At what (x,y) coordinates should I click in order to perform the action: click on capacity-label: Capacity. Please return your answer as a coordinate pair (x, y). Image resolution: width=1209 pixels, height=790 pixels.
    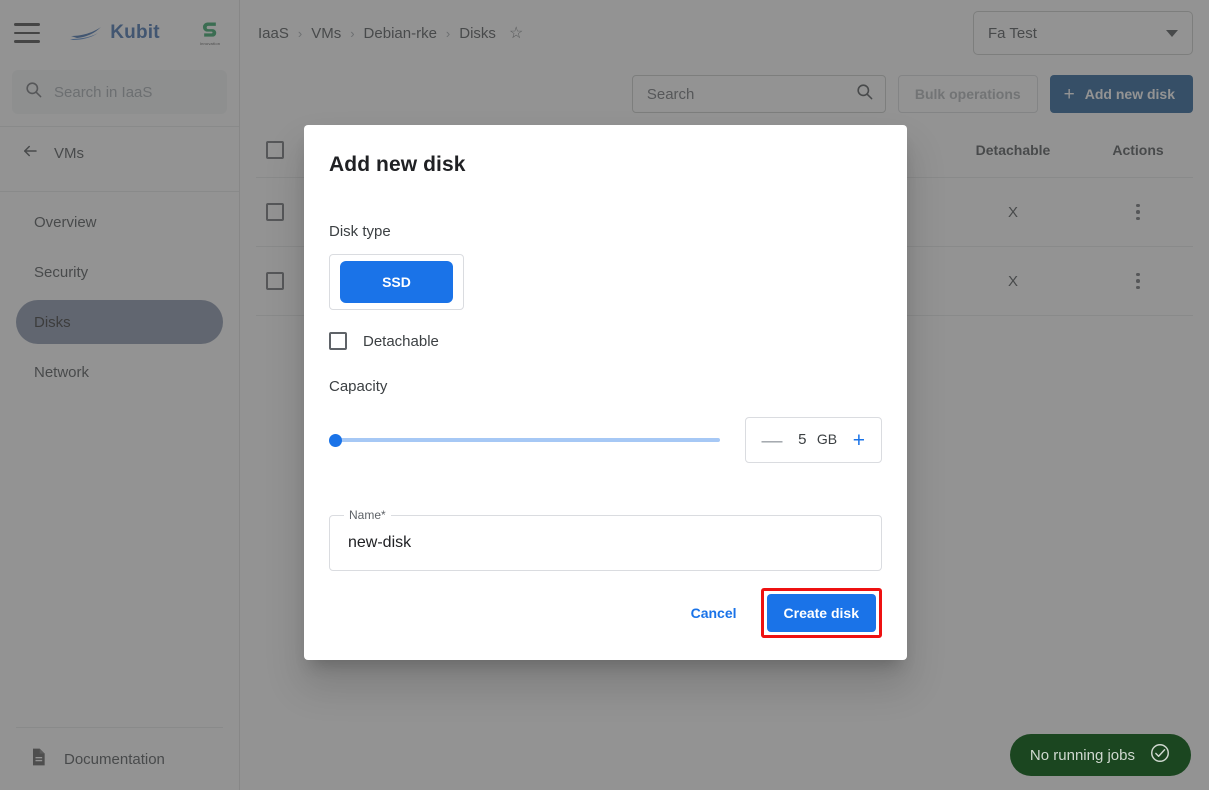
    Looking at the image, I should click on (358, 386).